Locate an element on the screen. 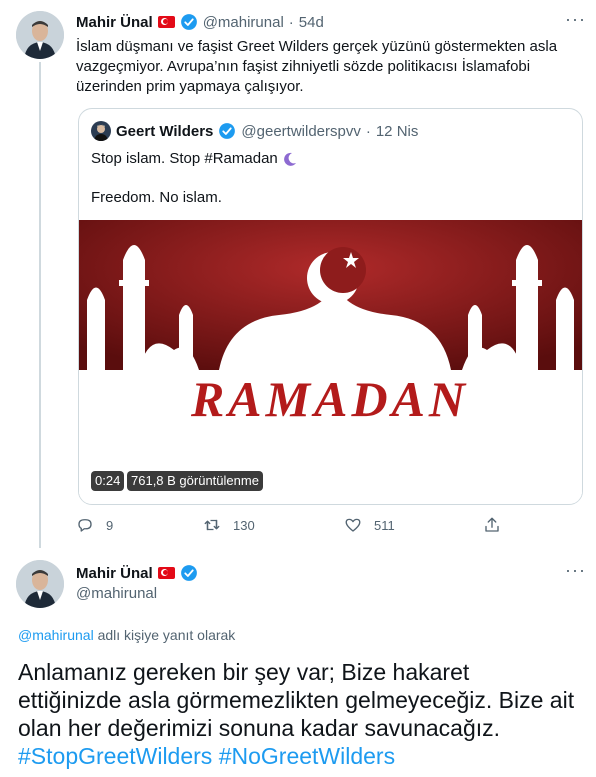 The height and width of the screenshot is (777, 596). replying-to: @mahirunal adlı kişiye yanıt olarak is located at coordinates (126, 635).